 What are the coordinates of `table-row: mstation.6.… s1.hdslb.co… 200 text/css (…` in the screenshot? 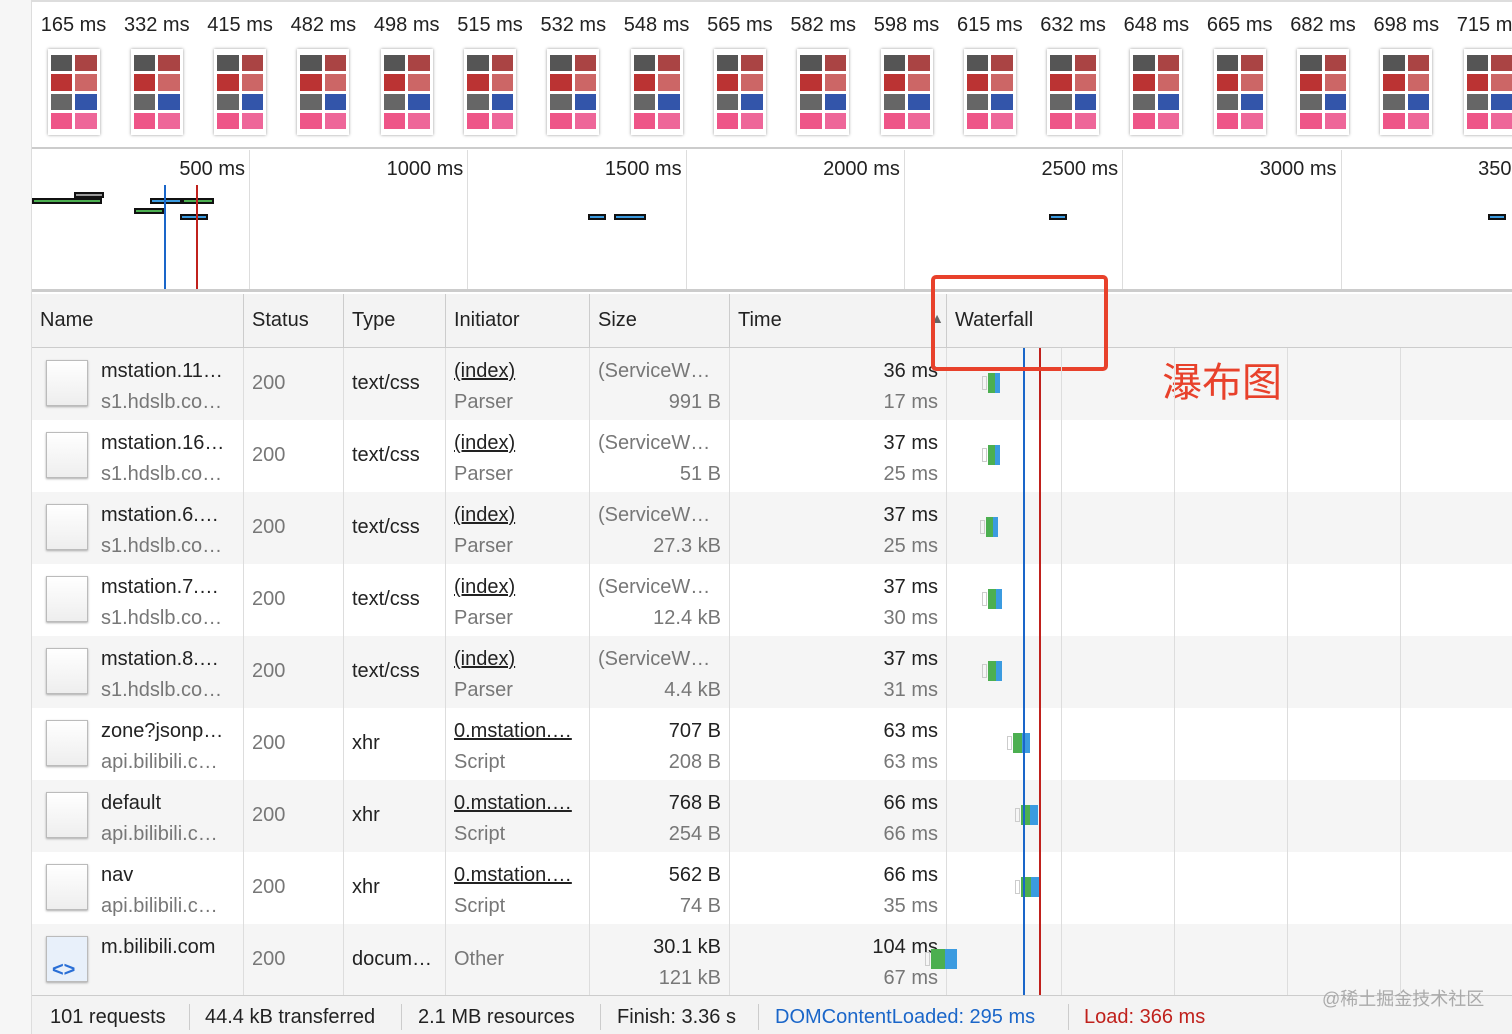 It's located at (772, 528).